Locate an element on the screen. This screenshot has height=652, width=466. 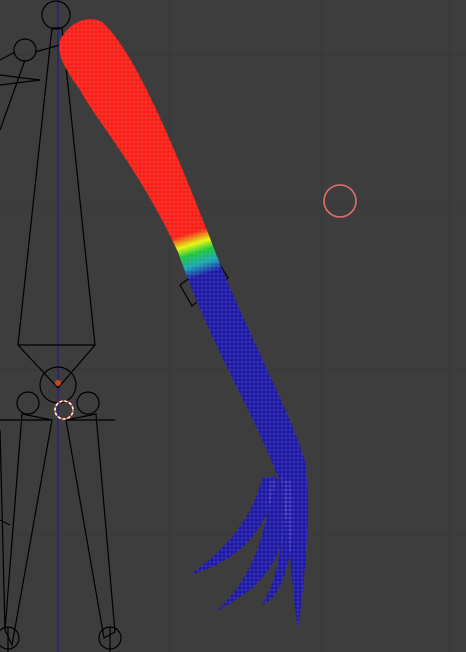
circle-outline-icon is located at coordinates (340, 201).